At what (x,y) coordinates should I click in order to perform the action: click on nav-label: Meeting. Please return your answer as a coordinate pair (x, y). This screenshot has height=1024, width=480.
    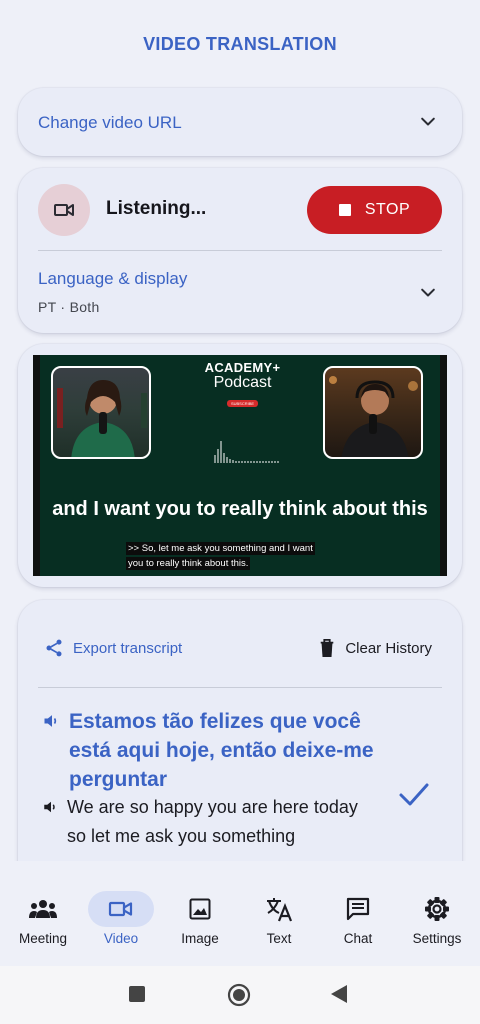
    Looking at the image, I should click on (43, 938).